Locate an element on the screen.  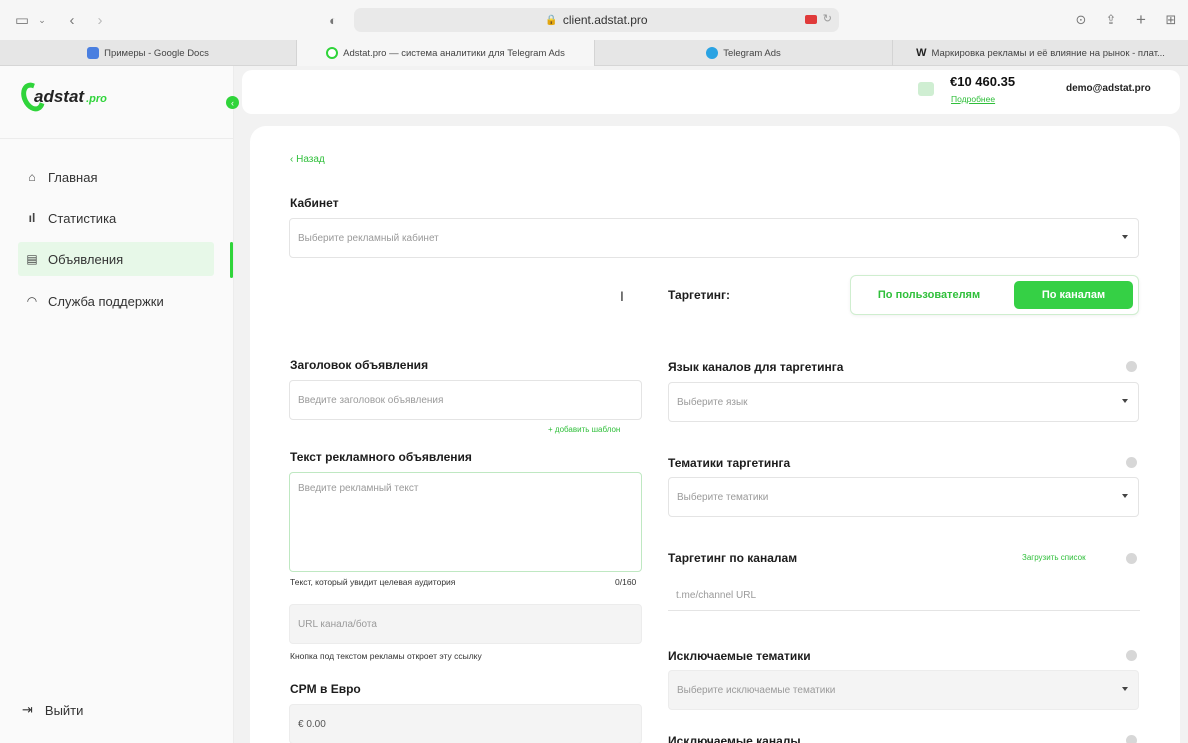
logout-icon: ⇥ is located at coordinates (27, 709).